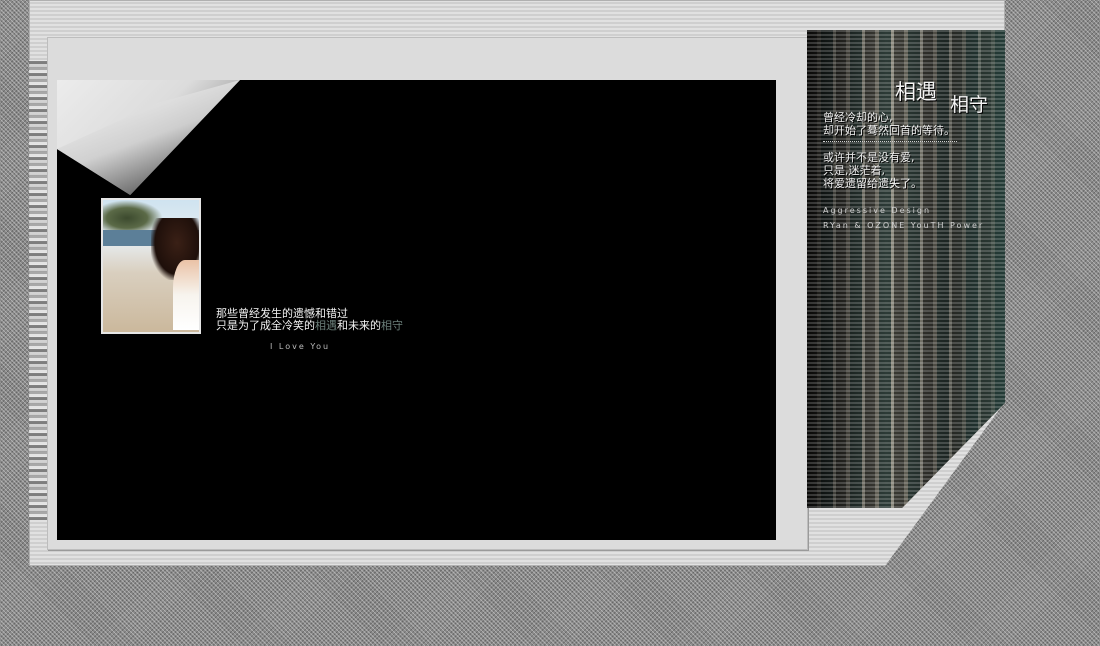 Image resolution: width=1100 pixels, height=646 pixels. What do you see at coordinates (186, 295) in the screenshot?
I see `photo-face` at bounding box center [186, 295].